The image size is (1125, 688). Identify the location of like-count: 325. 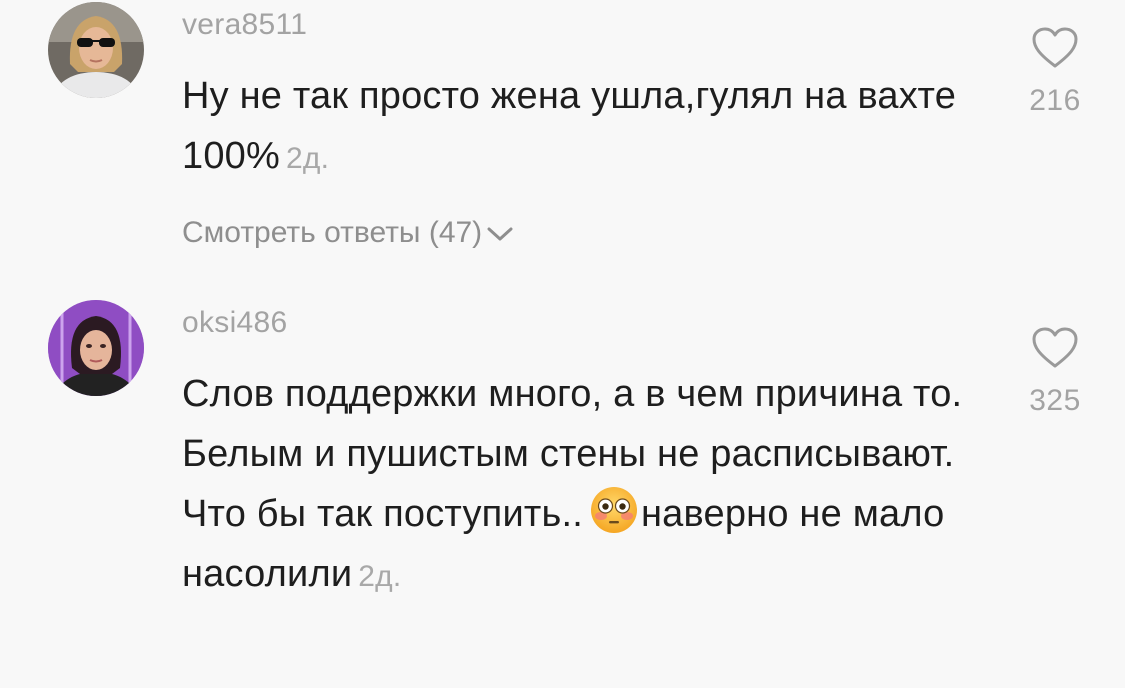
(1055, 400).